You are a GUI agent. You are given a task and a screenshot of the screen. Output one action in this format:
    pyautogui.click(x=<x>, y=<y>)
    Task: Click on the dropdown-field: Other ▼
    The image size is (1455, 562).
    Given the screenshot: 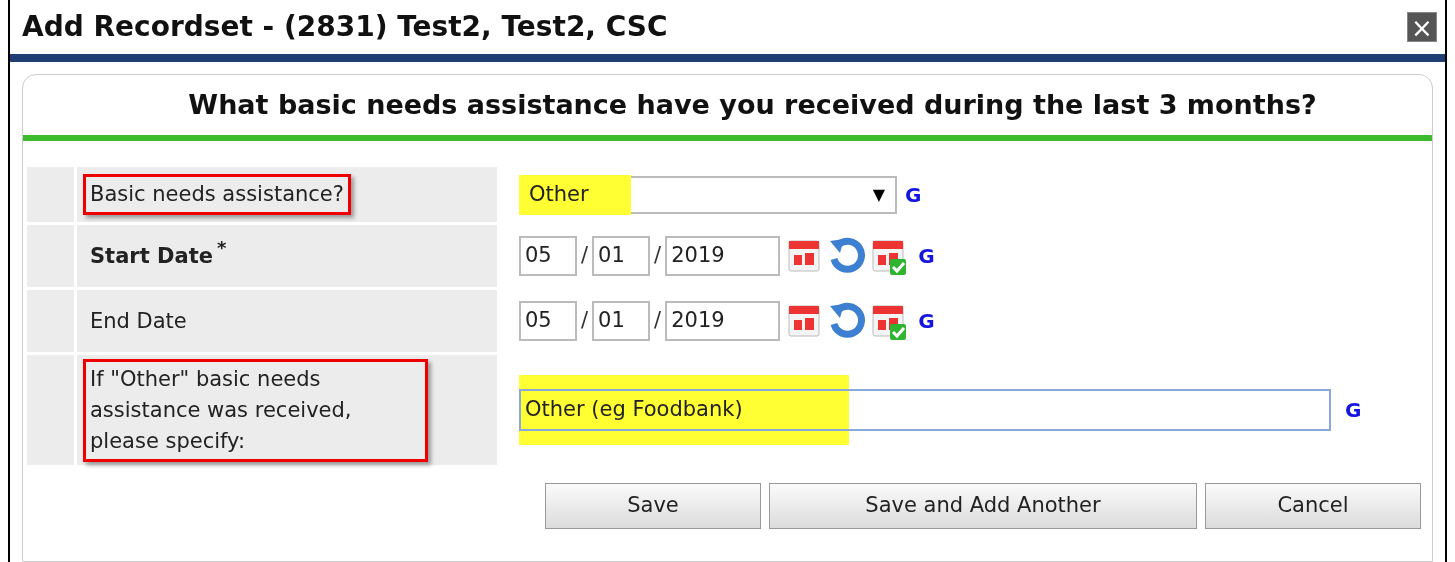 What is the action you would take?
    pyautogui.click(x=708, y=194)
    